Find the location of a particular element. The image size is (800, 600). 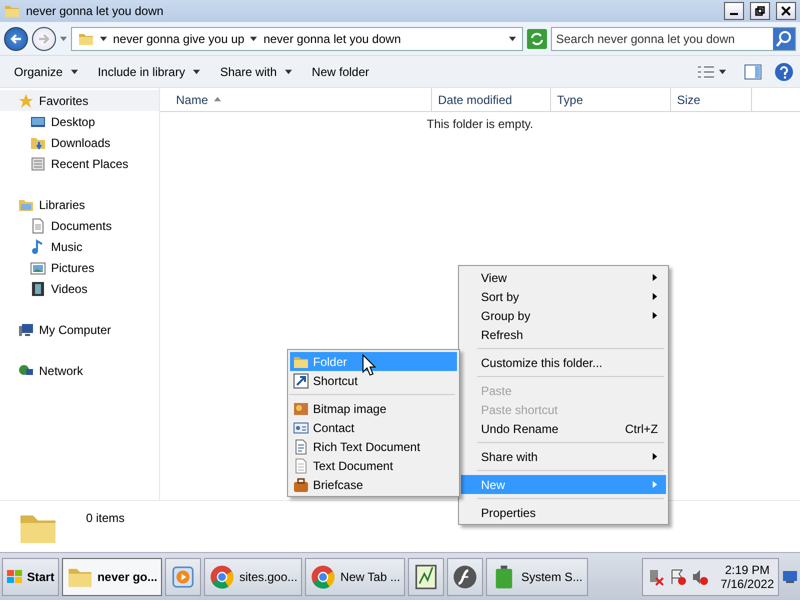

star-icon is located at coordinates (26, 100).